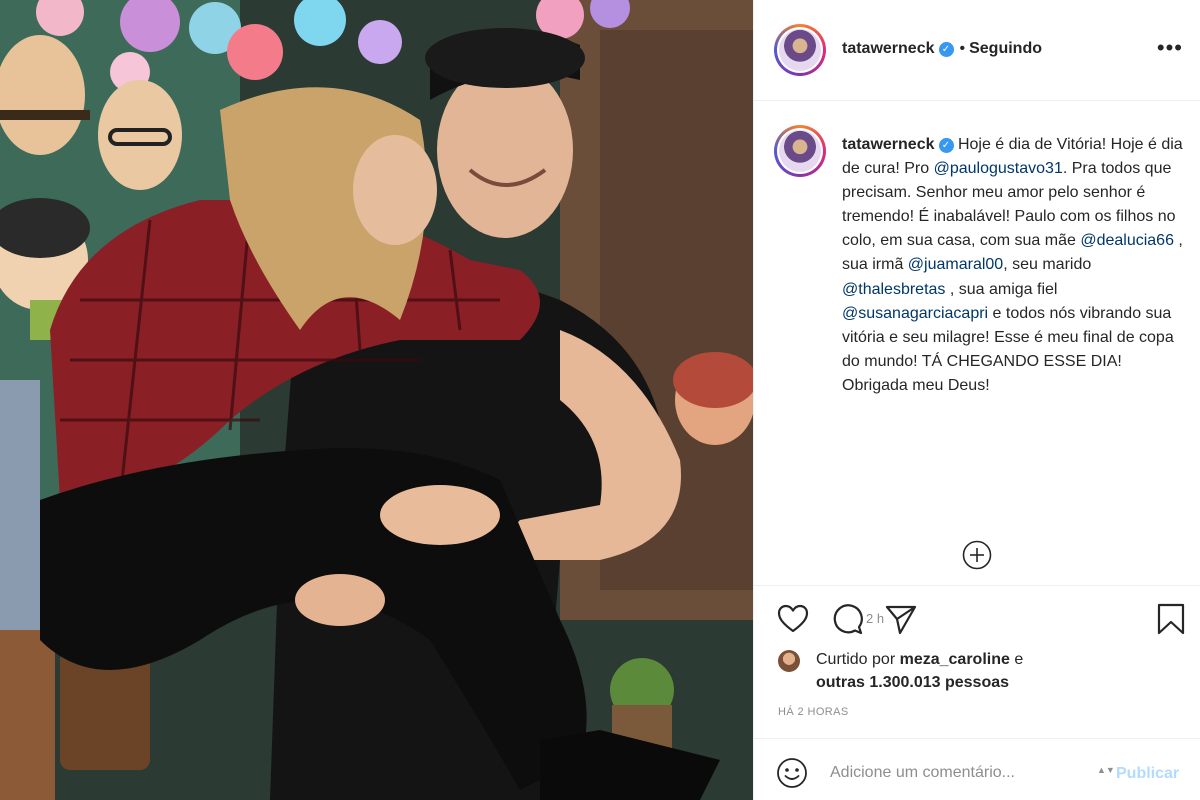 This screenshot has width=1200, height=800. Describe the element at coordinates (847, 619) in the screenshot. I see `comment-icon` at that location.